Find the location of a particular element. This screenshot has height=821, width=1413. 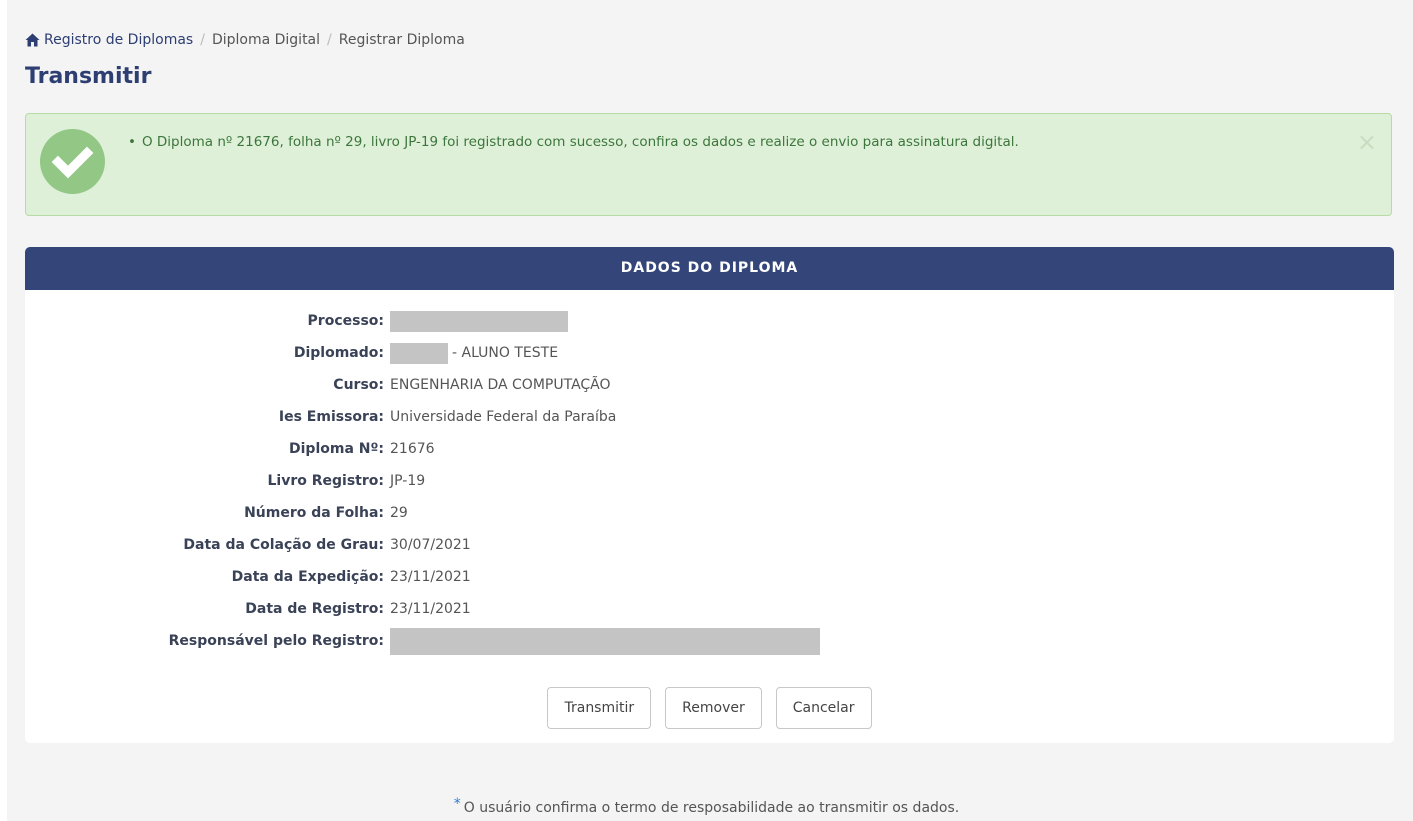

field-row-expedicao: Data da Expedição: 23/11/2021 is located at coordinates (709, 577).